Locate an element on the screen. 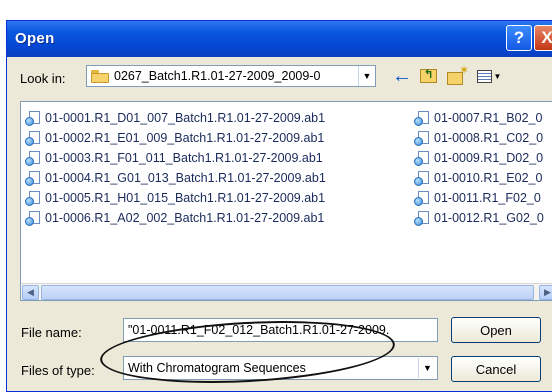  file-item: 01-0011.R1_F02_0 is located at coordinates (479, 198).